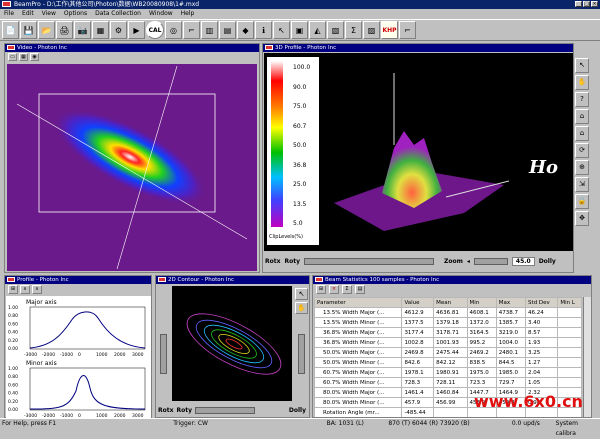  I want to click on contour-dolly-slider, so click(301, 354).